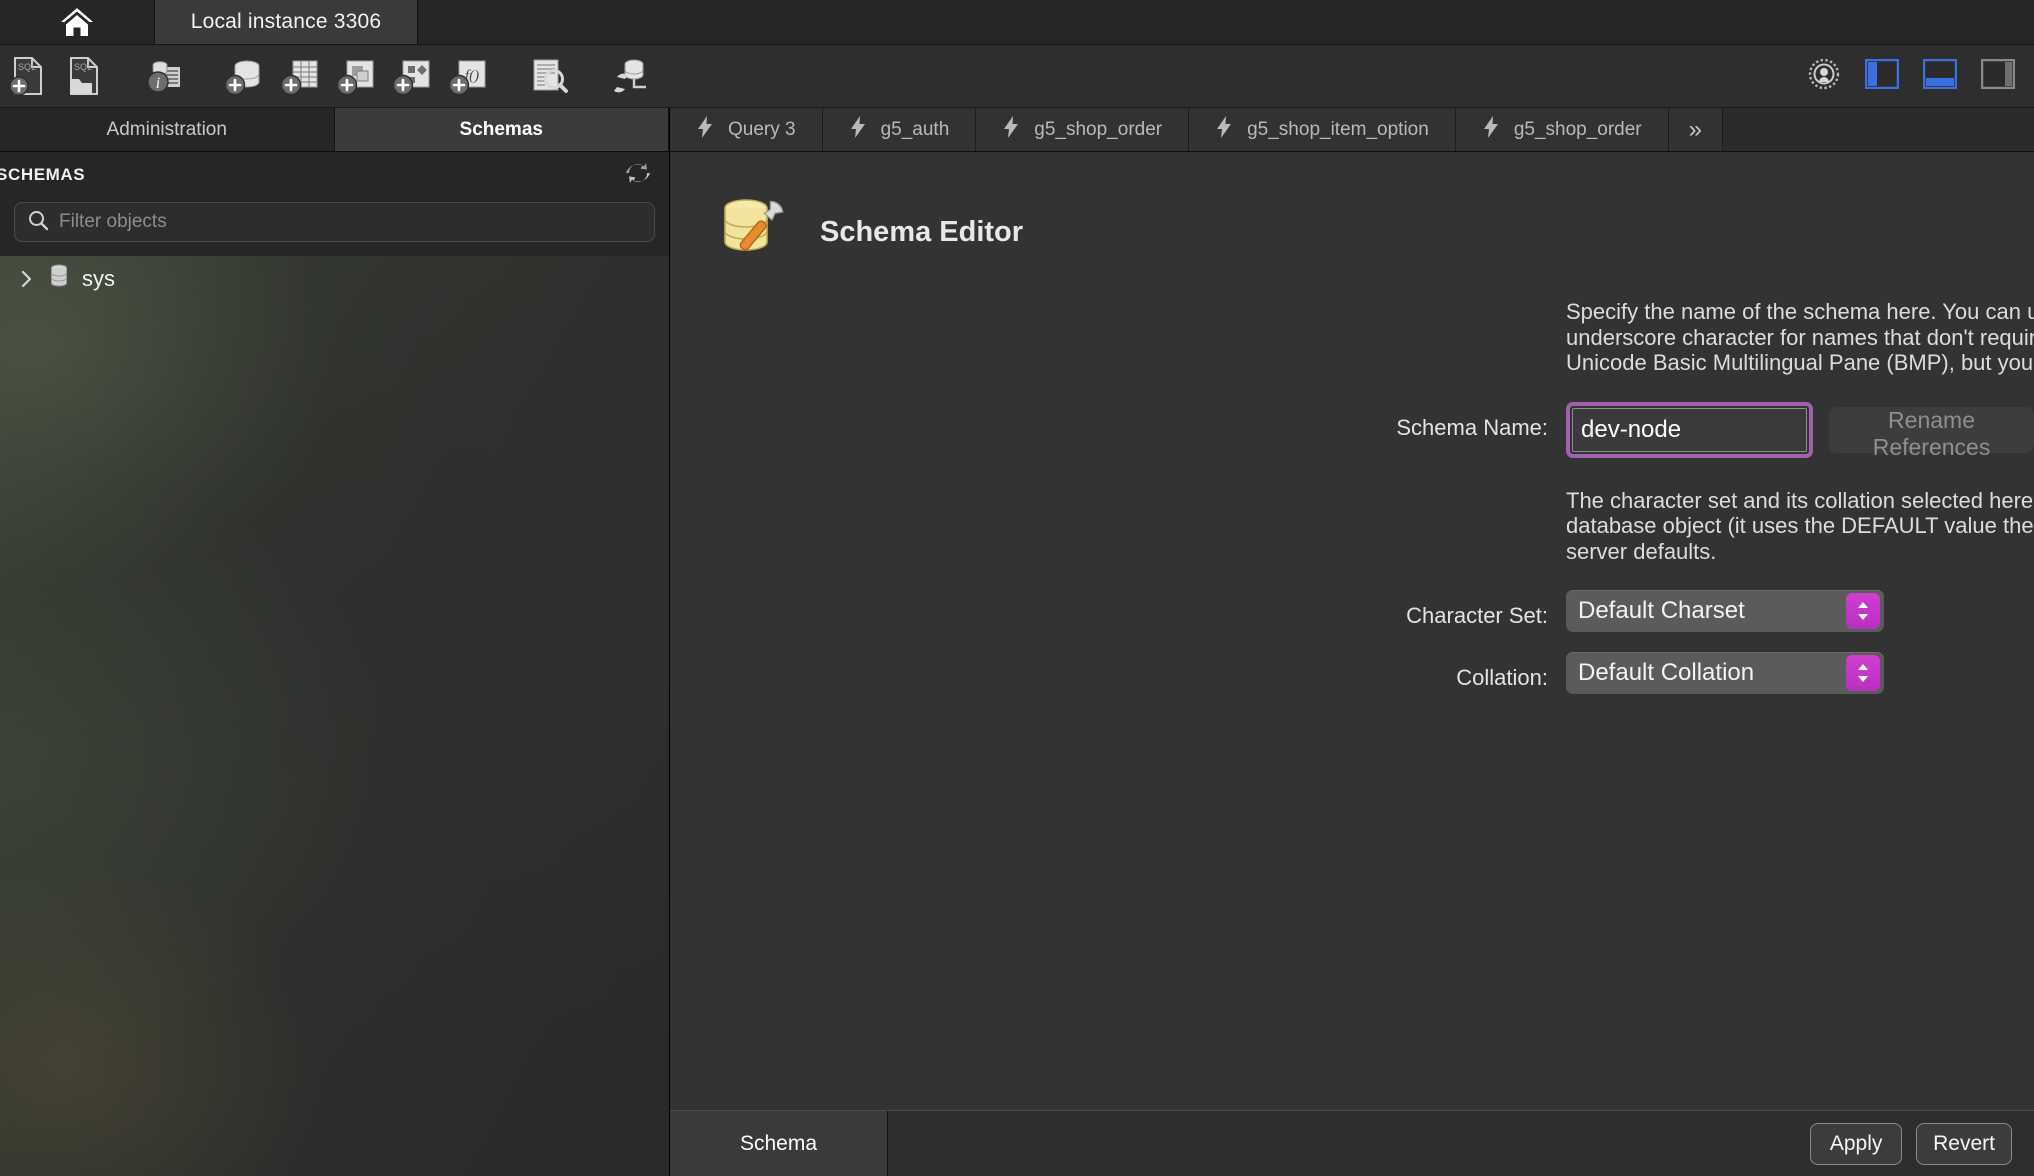 This screenshot has height=1176, width=2034. Describe the element at coordinates (762, 129) in the screenshot. I see `editor-tab-label: Query 3` at that location.